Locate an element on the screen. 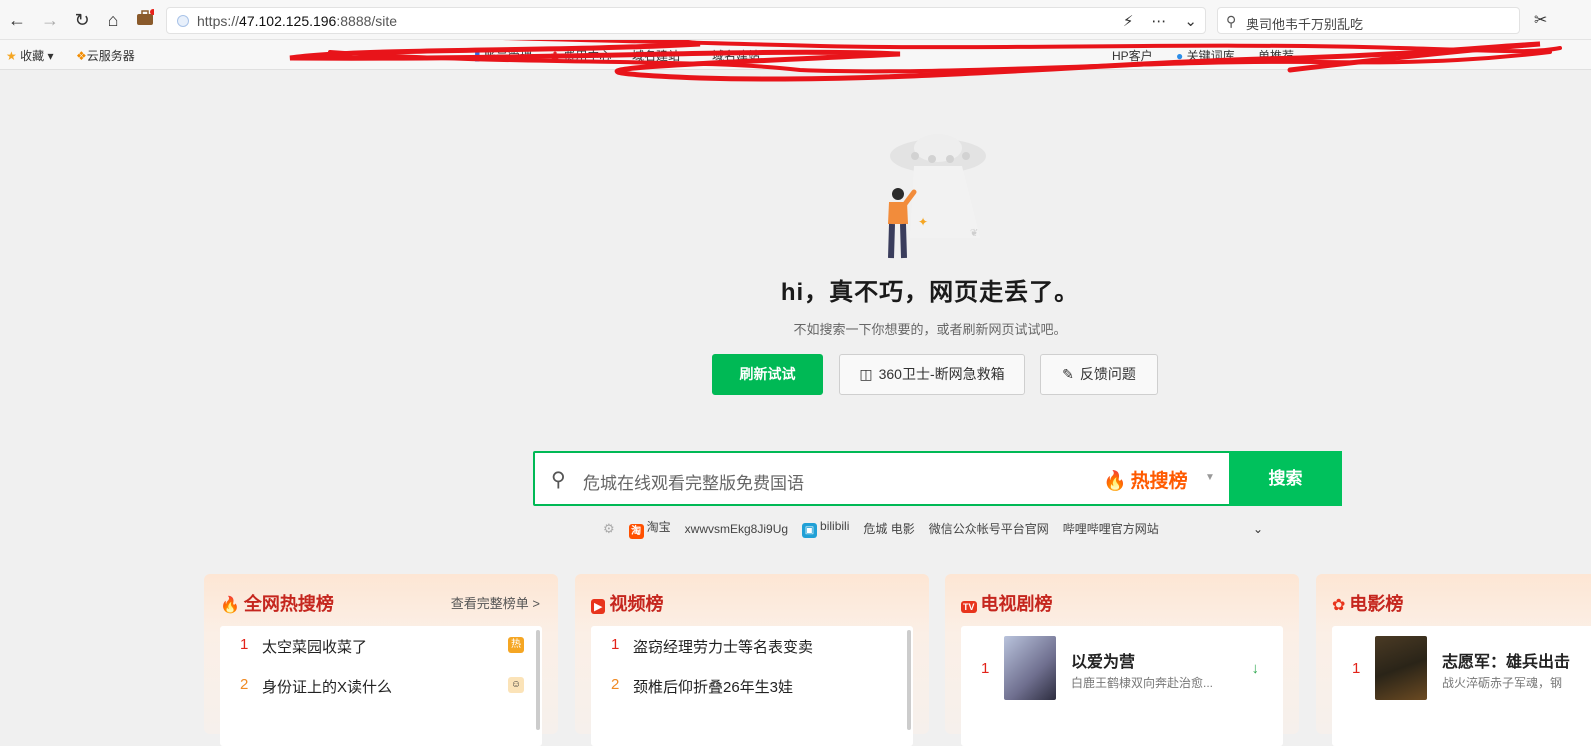  card-list: 1 以爱为营 白鹿王鹤棣双向奔赴治愈... ↓ is located at coordinates (1122, 686).